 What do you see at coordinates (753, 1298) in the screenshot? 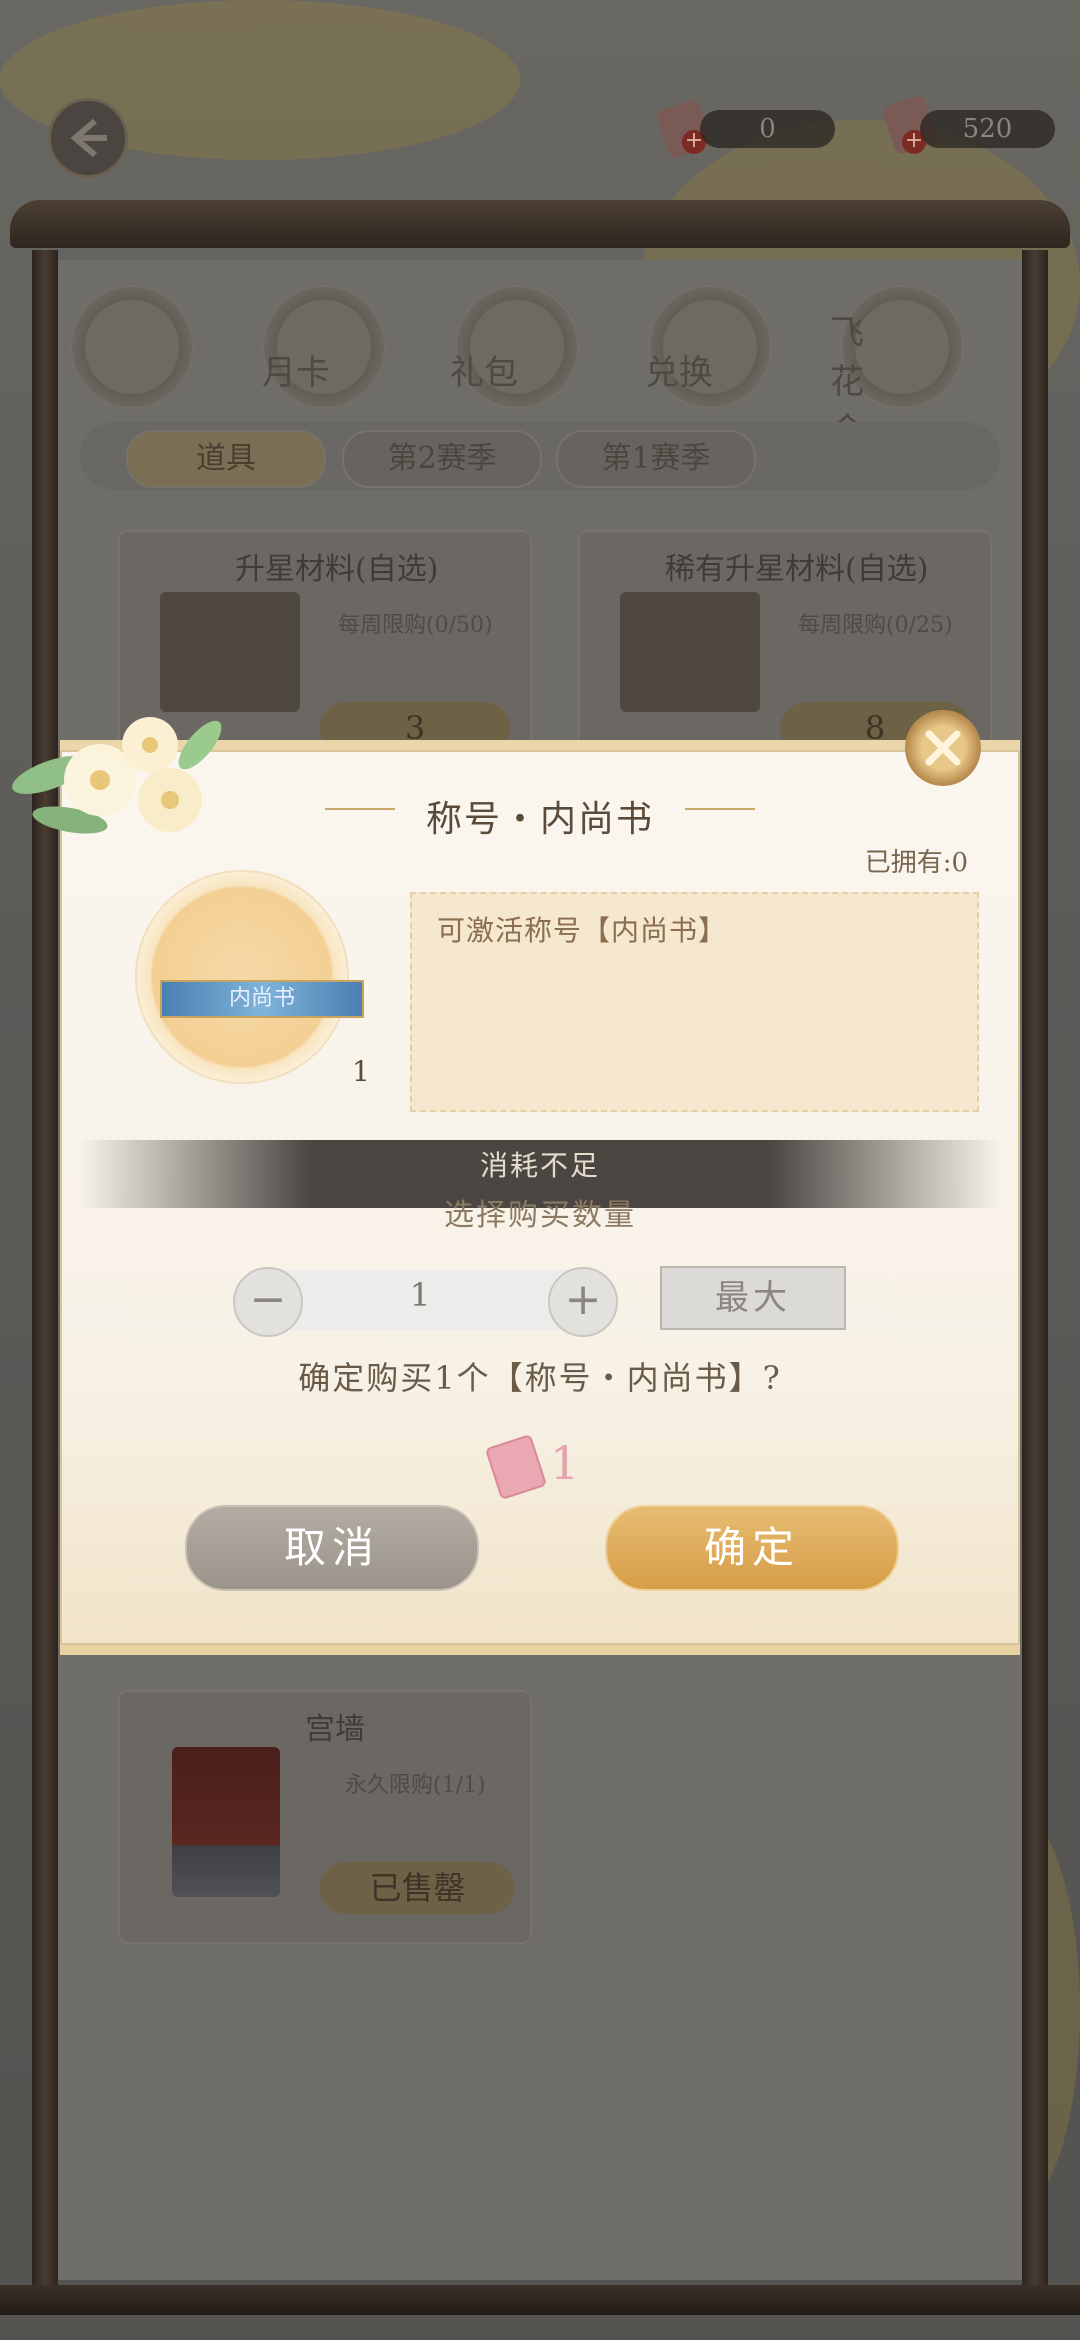
I see `max-button: 最大` at bounding box center [753, 1298].